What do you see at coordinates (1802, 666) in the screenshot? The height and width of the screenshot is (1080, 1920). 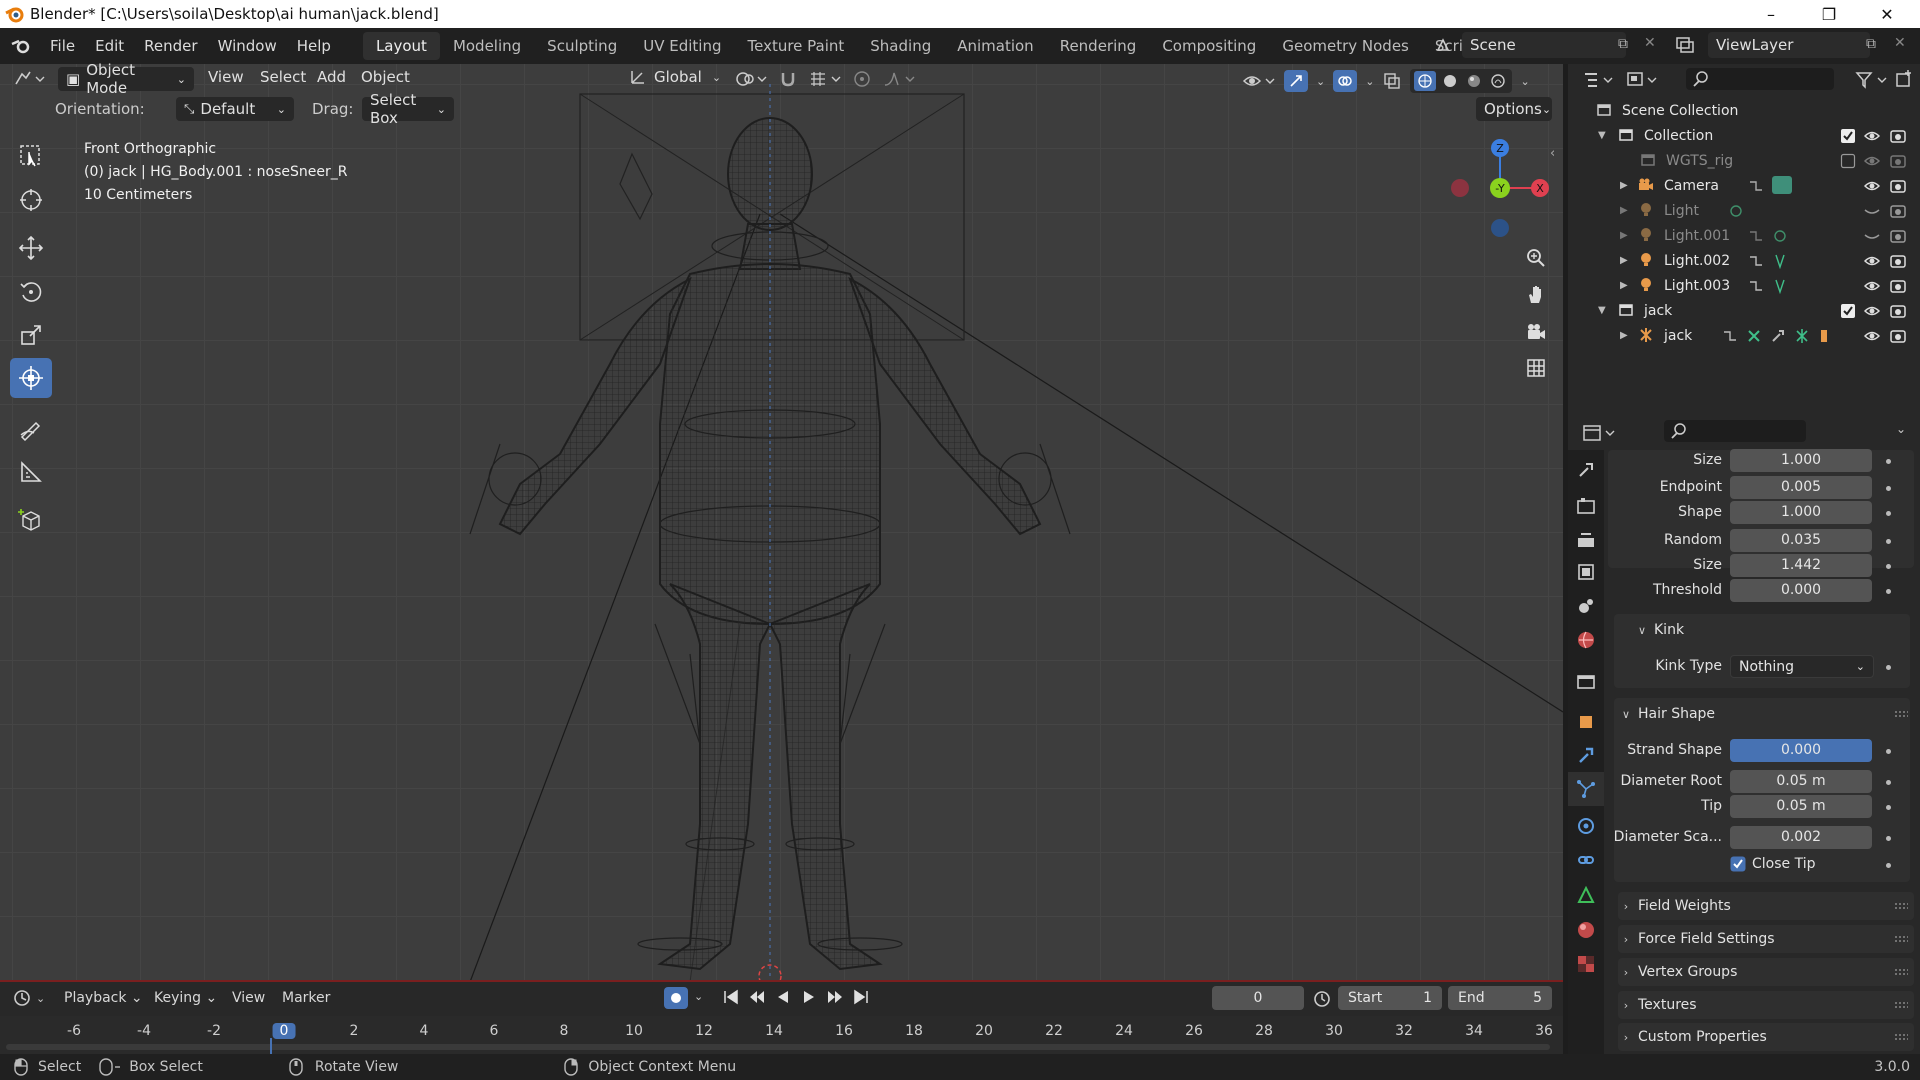 I see `kink-type-dropdown: Nothing ⌄` at bounding box center [1802, 666].